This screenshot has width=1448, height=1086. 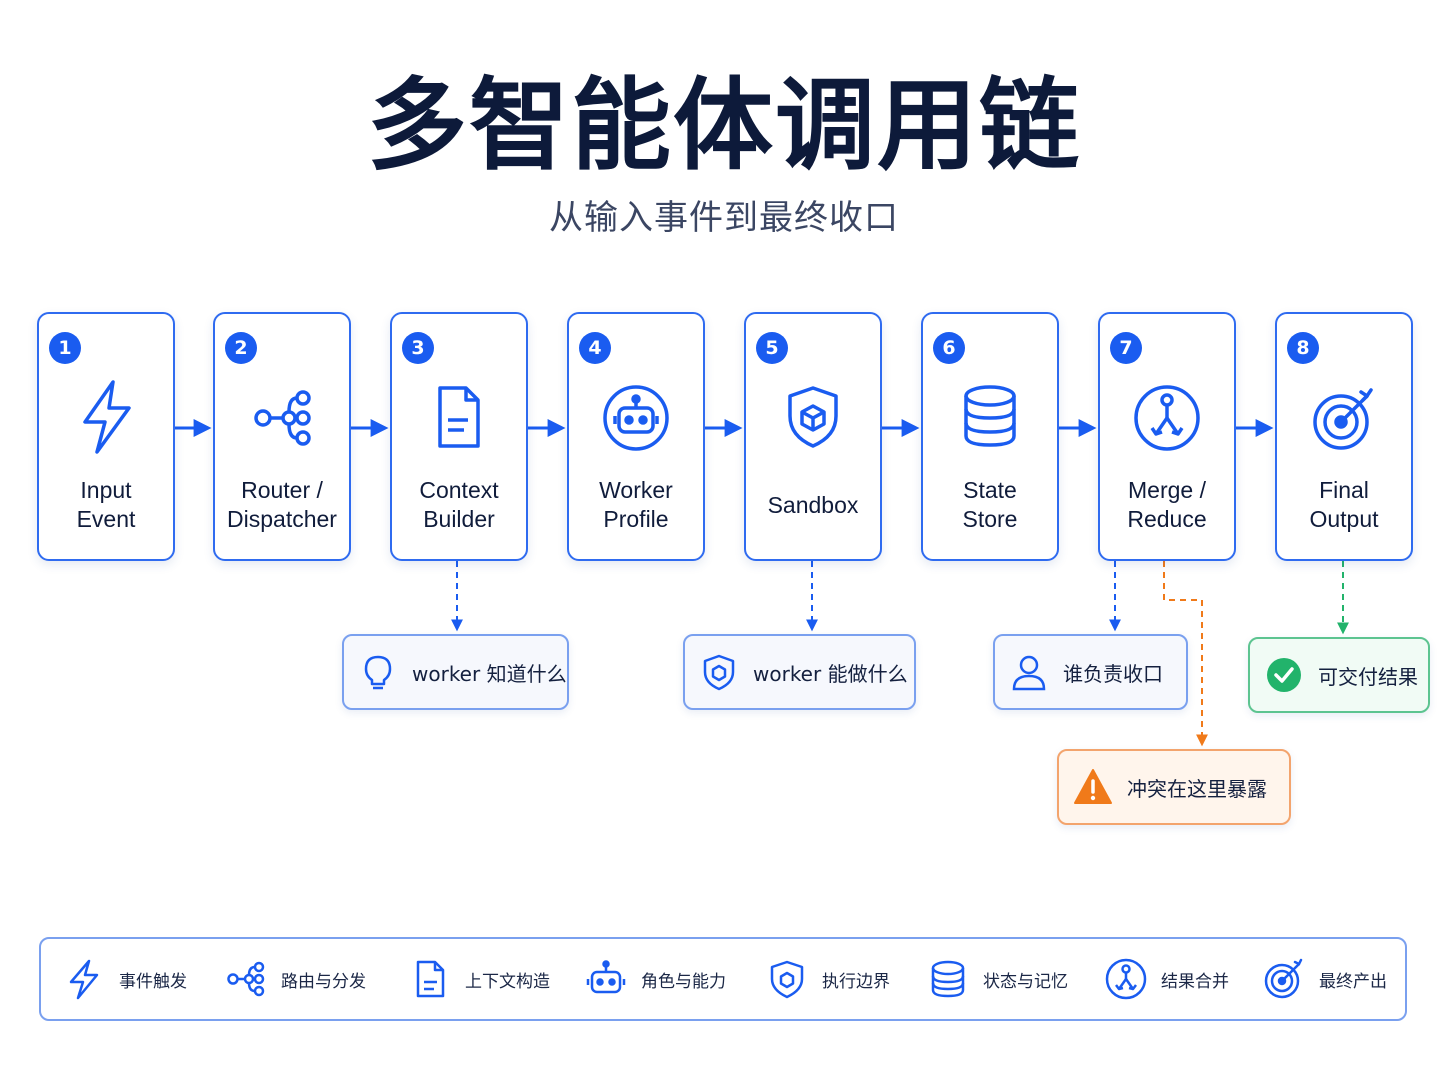 What do you see at coordinates (125, 979) in the screenshot?
I see `legend-item: 事件触发` at bounding box center [125, 979].